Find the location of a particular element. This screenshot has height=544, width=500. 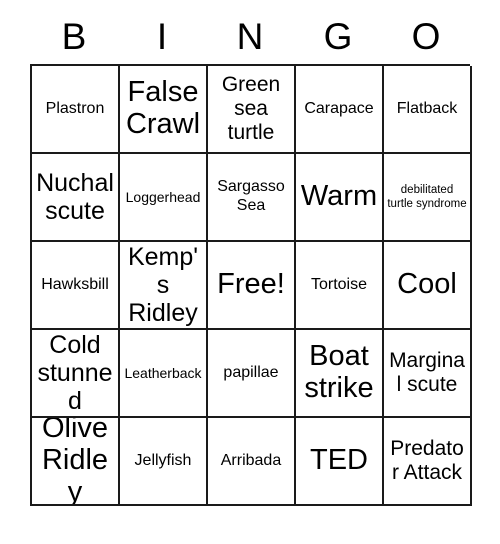

bingo-cell-label: Nuchal scute is located at coordinates (75, 197).